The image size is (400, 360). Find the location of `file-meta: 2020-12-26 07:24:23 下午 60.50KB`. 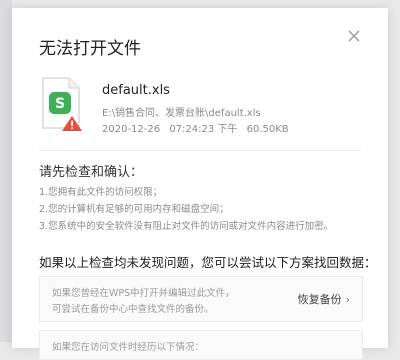

file-meta: 2020-12-26 07:24:23 下午 60.50KB is located at coordinates (198, 127).